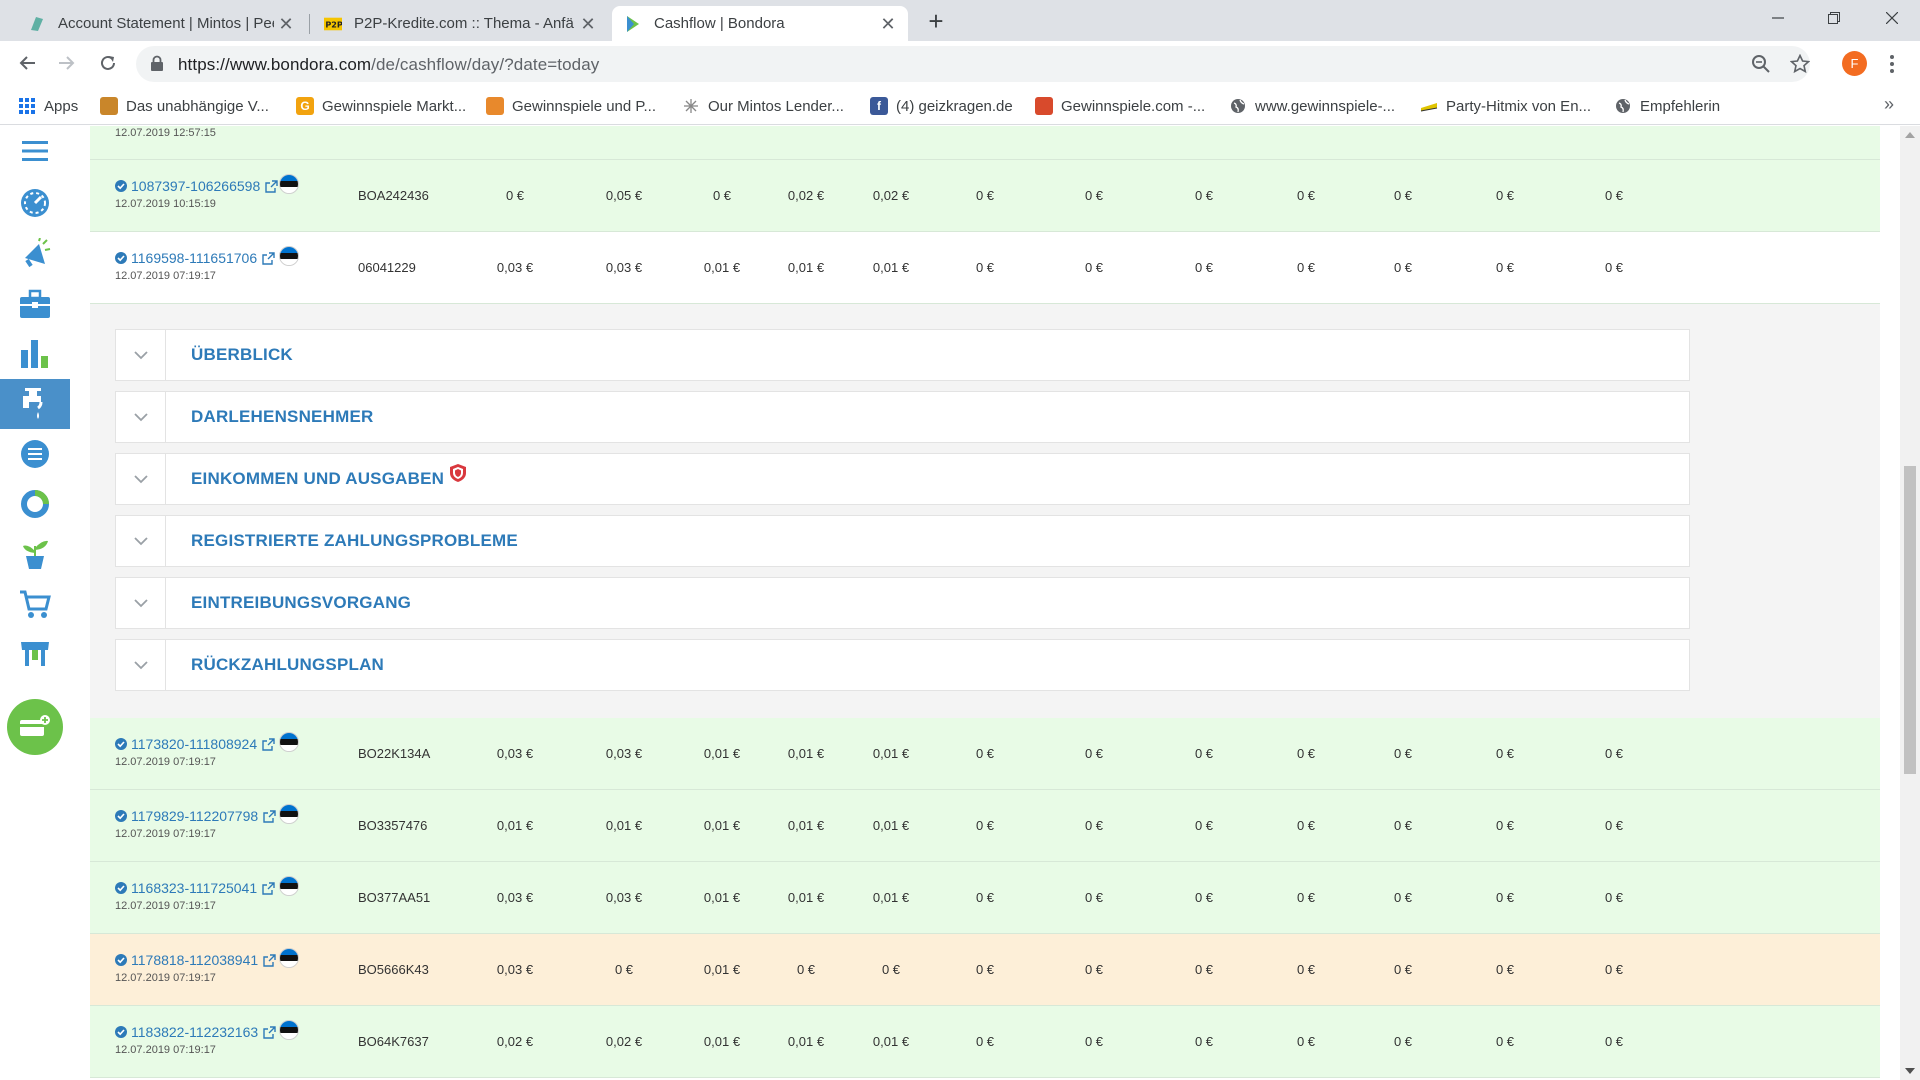 This screenshot has height=1080, width=1920. I want to click on accordion-section: EINTREIBUNGSVORGANG, so click(902, 603).